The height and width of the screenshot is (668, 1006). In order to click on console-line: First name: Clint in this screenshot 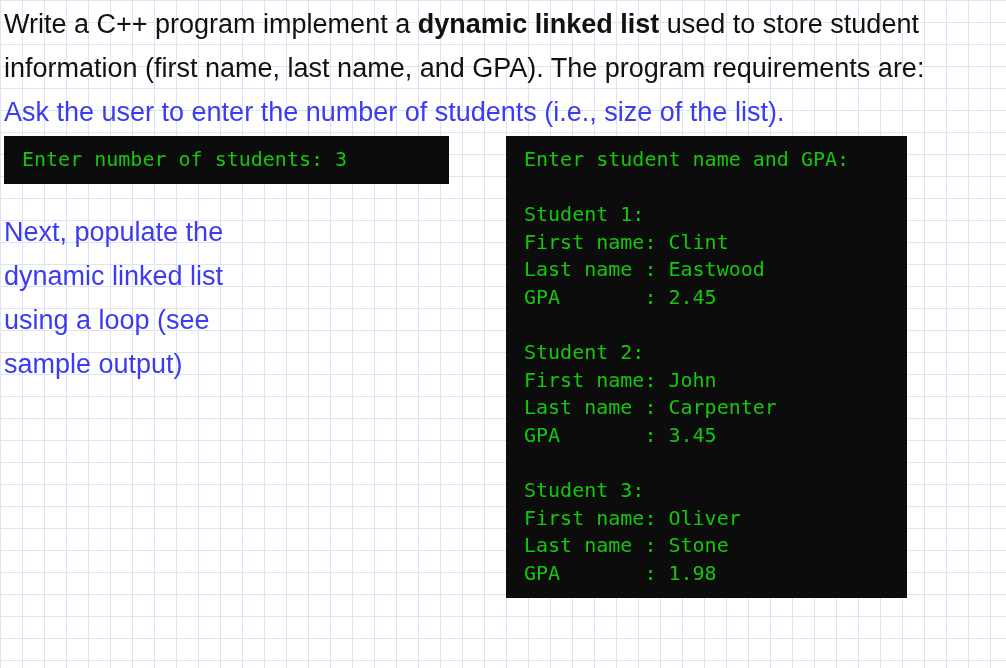, I will do `click(627, 242)`.